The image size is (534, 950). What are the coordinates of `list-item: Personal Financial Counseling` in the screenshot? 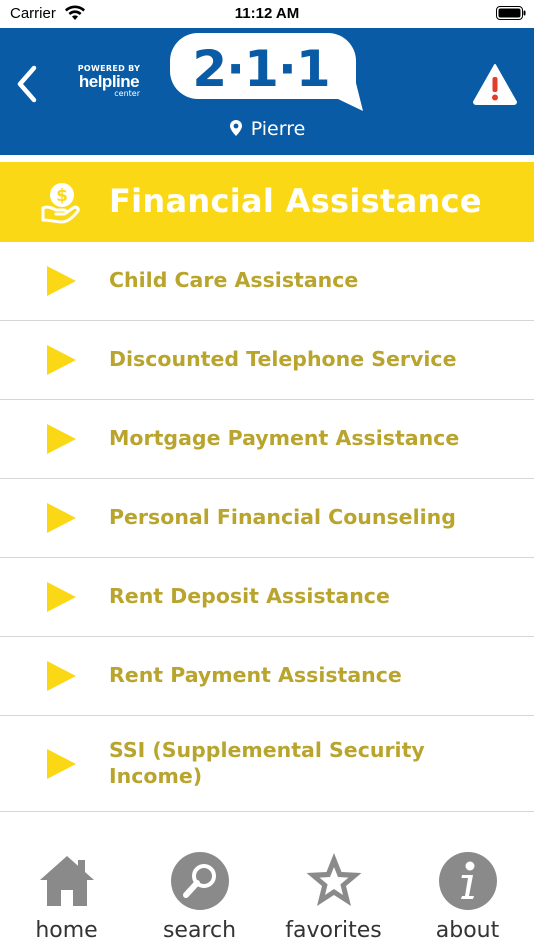 It's located at (267, 518).